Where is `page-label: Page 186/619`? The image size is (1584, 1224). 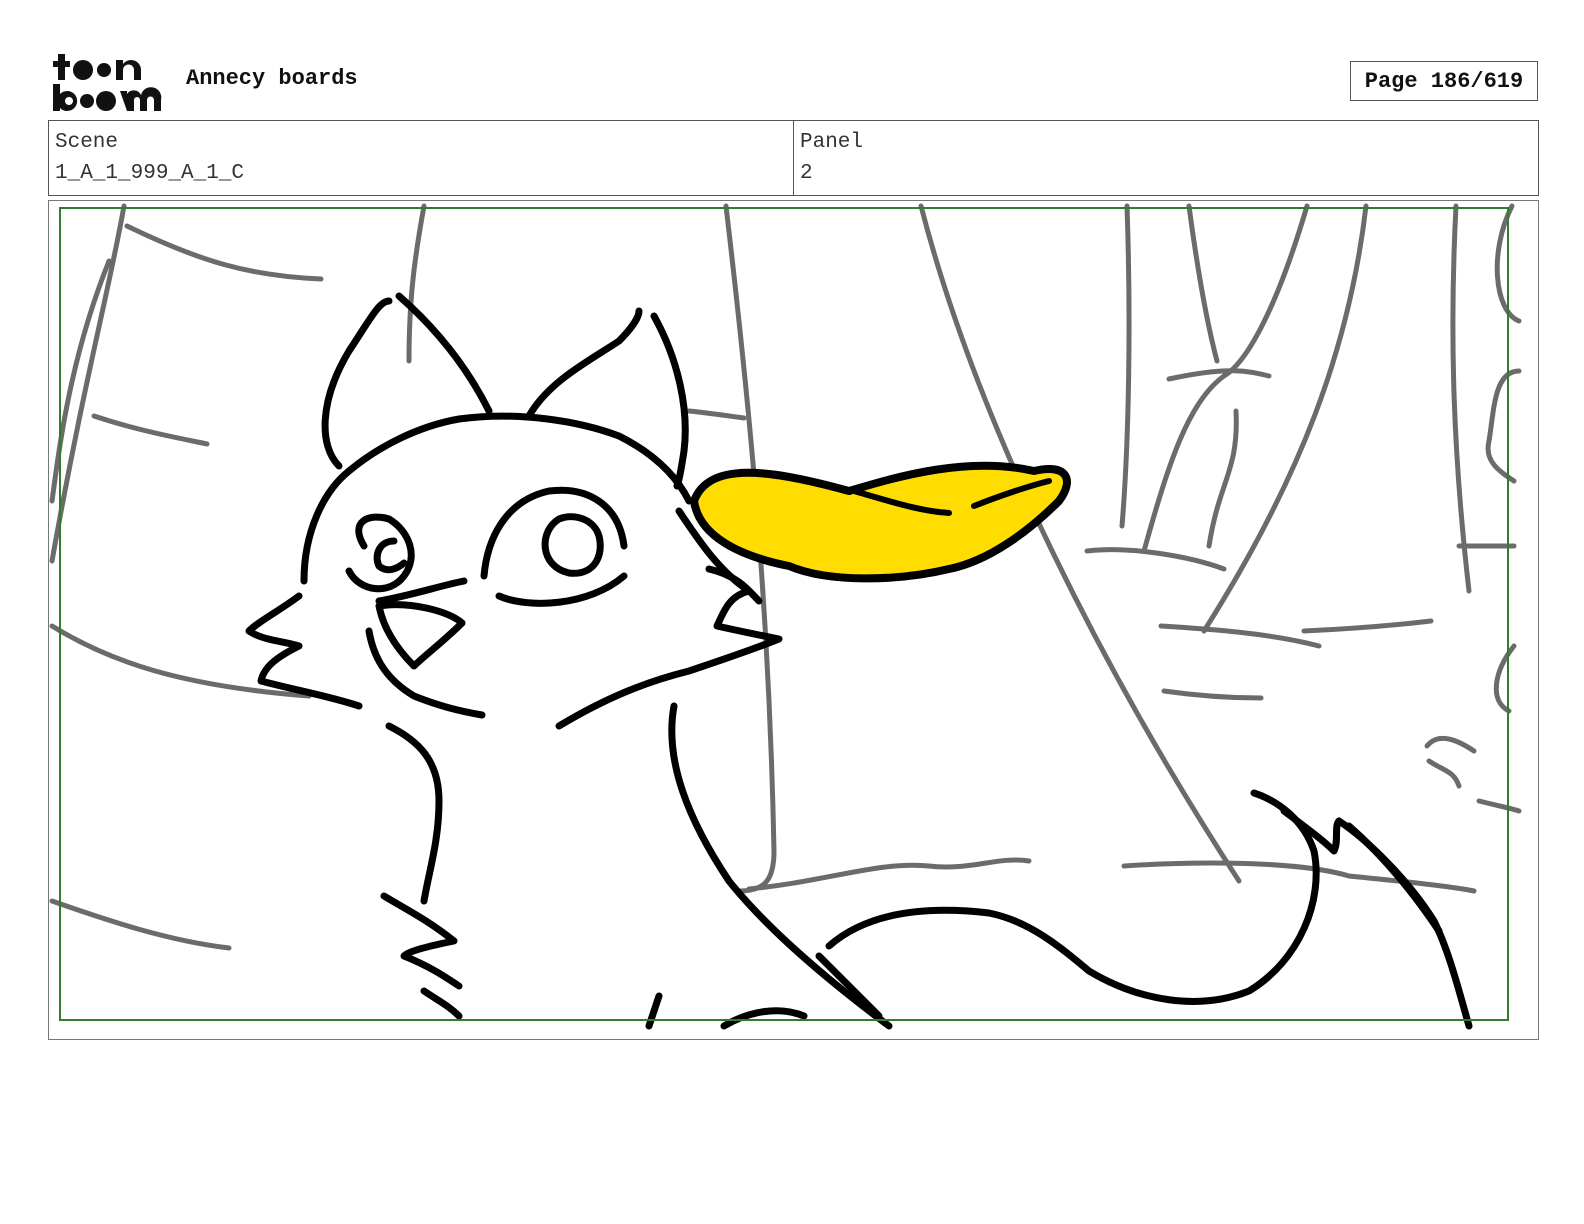 page-label: Page 186/619 is located at coordinates (1444, 81).